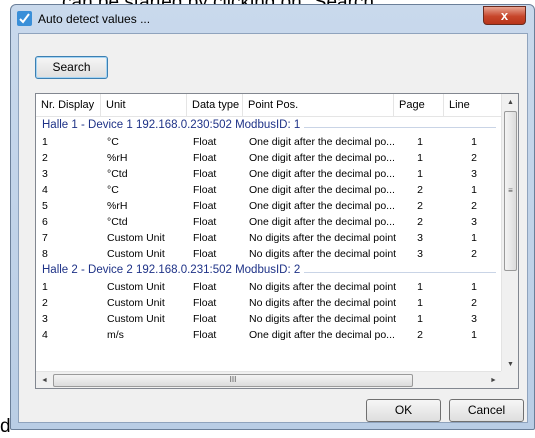  What do you see at coordinates (115, 335) in the screenshot?
I see `cell-unit: m/s` at bounding box center [115, 335].